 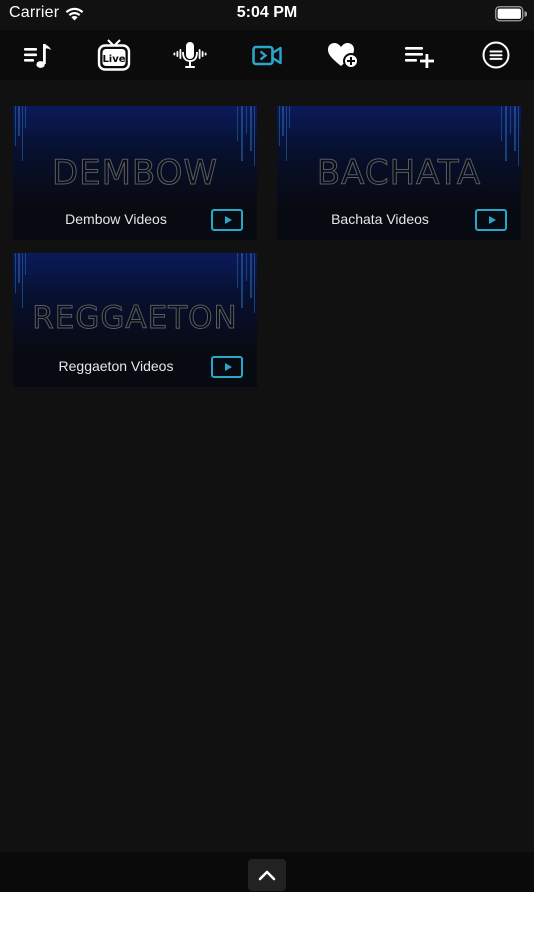 I want to click on category-card-bachata: BACHATA Bachata Videos, so click(x=399, y=173).